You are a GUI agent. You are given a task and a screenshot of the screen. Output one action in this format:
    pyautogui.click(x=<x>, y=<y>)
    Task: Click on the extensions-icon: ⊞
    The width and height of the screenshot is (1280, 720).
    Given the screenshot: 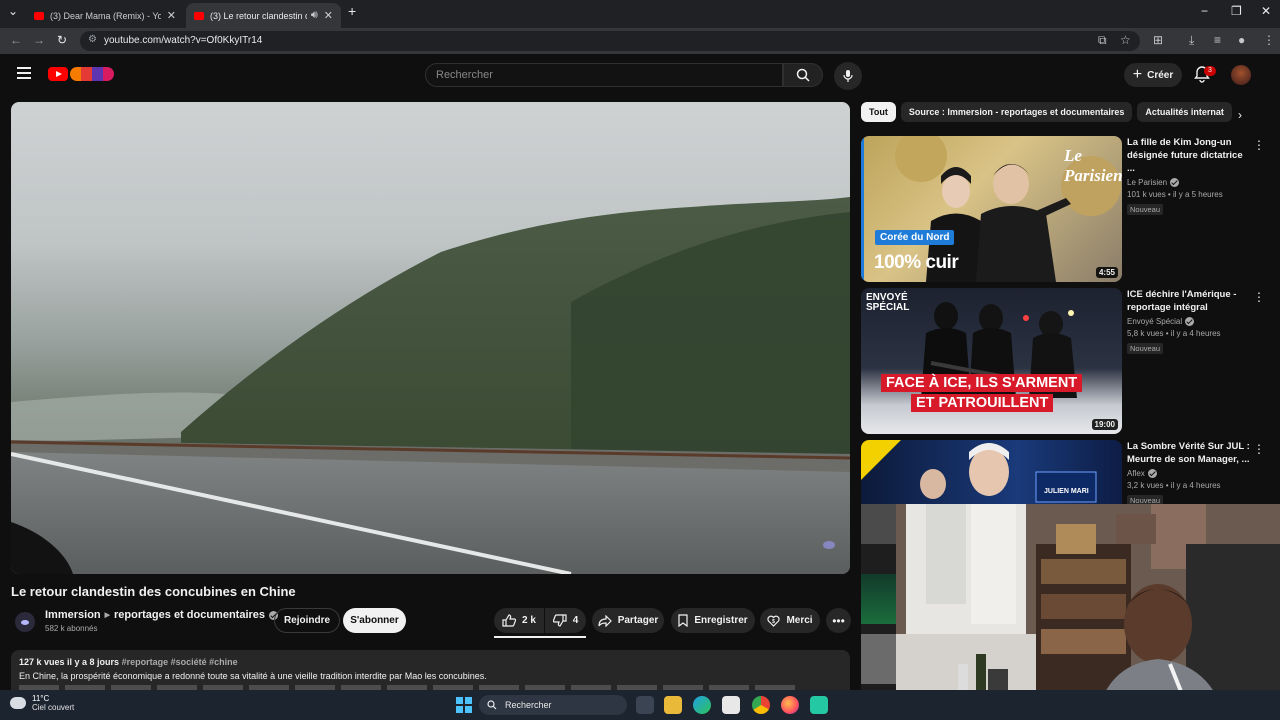 What is the action you would take?
    pyautogui.click(x=1158, y=40)
    